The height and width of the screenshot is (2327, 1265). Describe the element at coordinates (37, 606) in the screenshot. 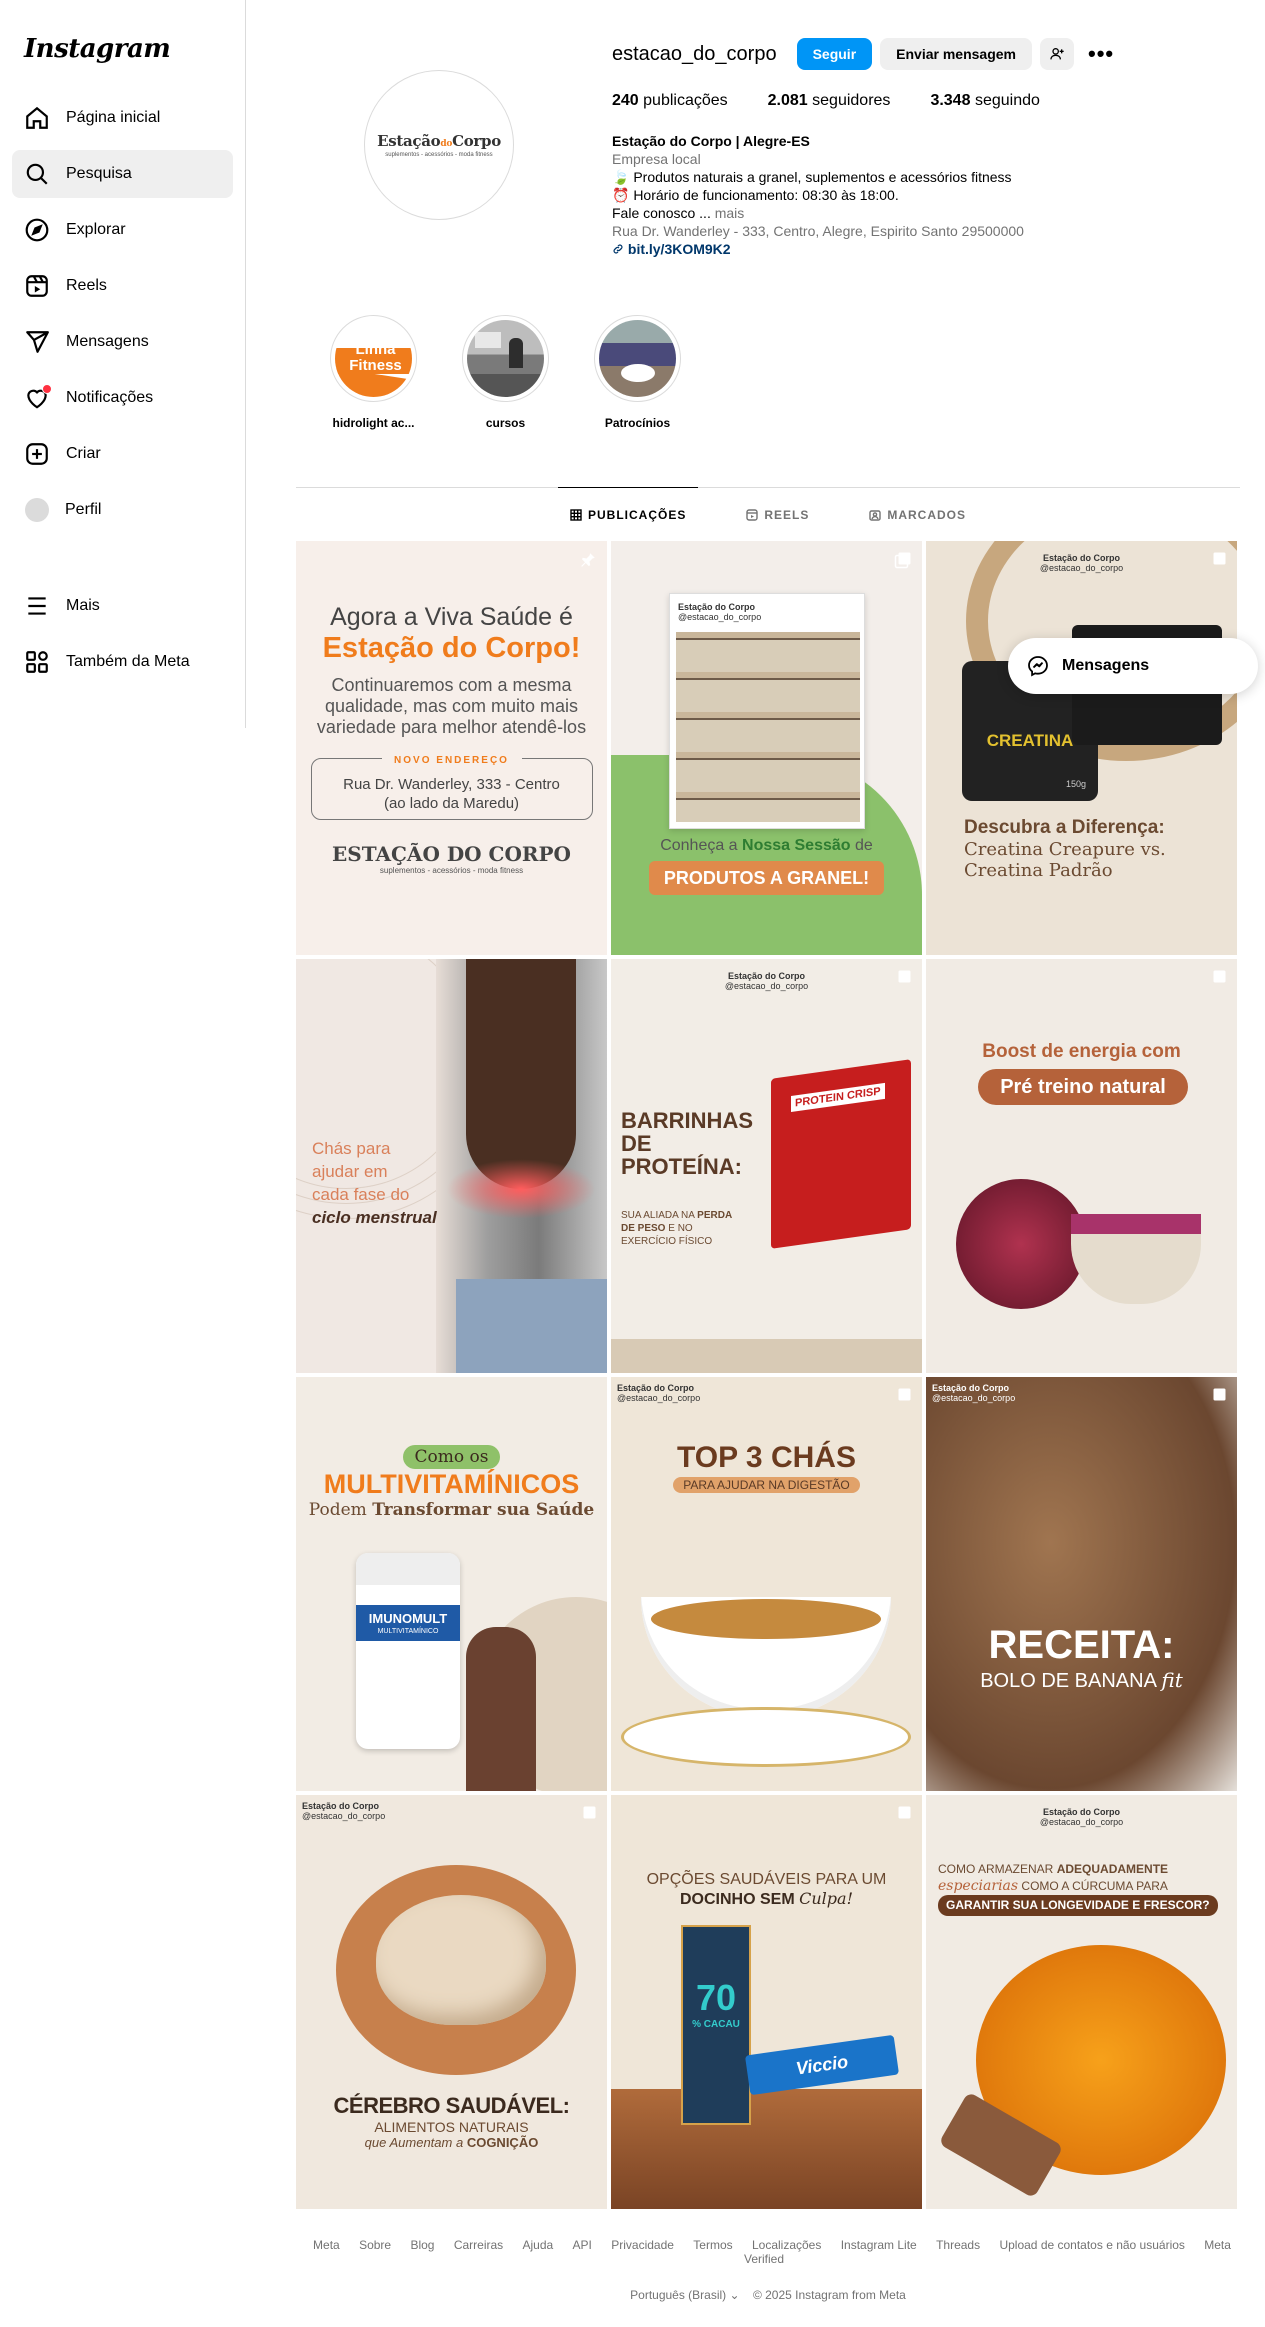

I see `menu-icon` at that location.